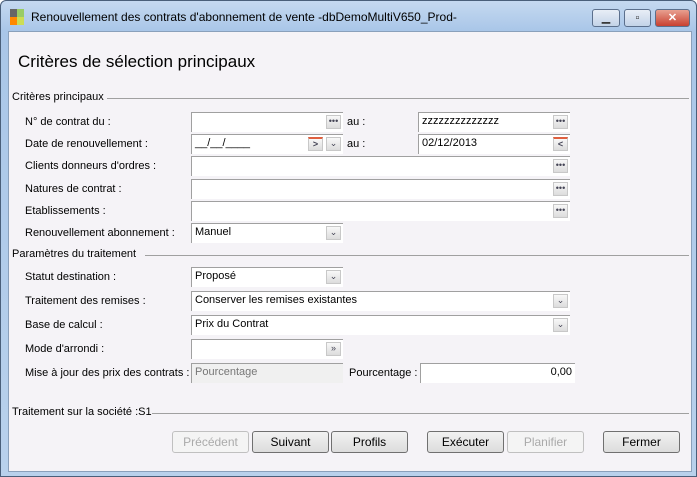  I want to click on statut-select: Proposé ⌄, so click(267, 277).